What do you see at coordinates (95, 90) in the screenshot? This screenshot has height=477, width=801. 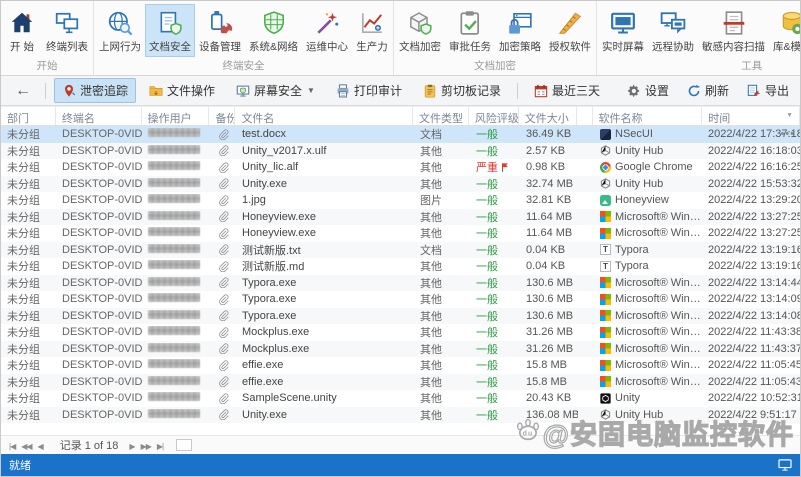 I see `toolbar-button-leak-trace: 泄密追踪` at bounding box center [95, 90].